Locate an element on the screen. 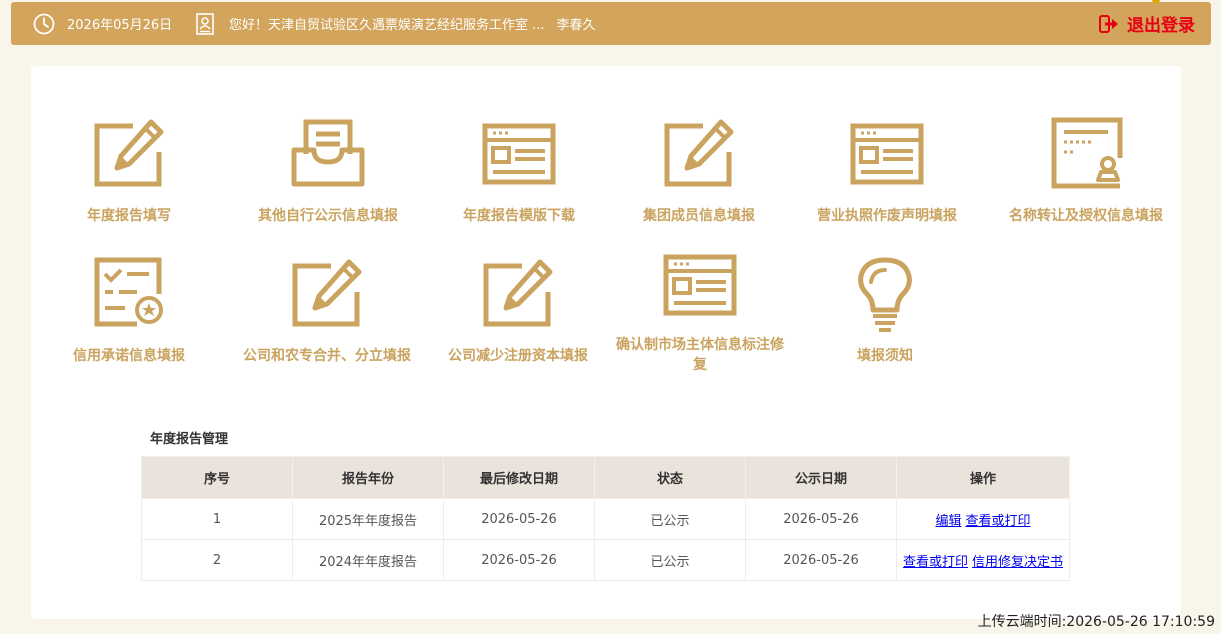 The width and height of the screenshot is (1221, 634). lightbulb-icon is located at coordinates (885, 294).